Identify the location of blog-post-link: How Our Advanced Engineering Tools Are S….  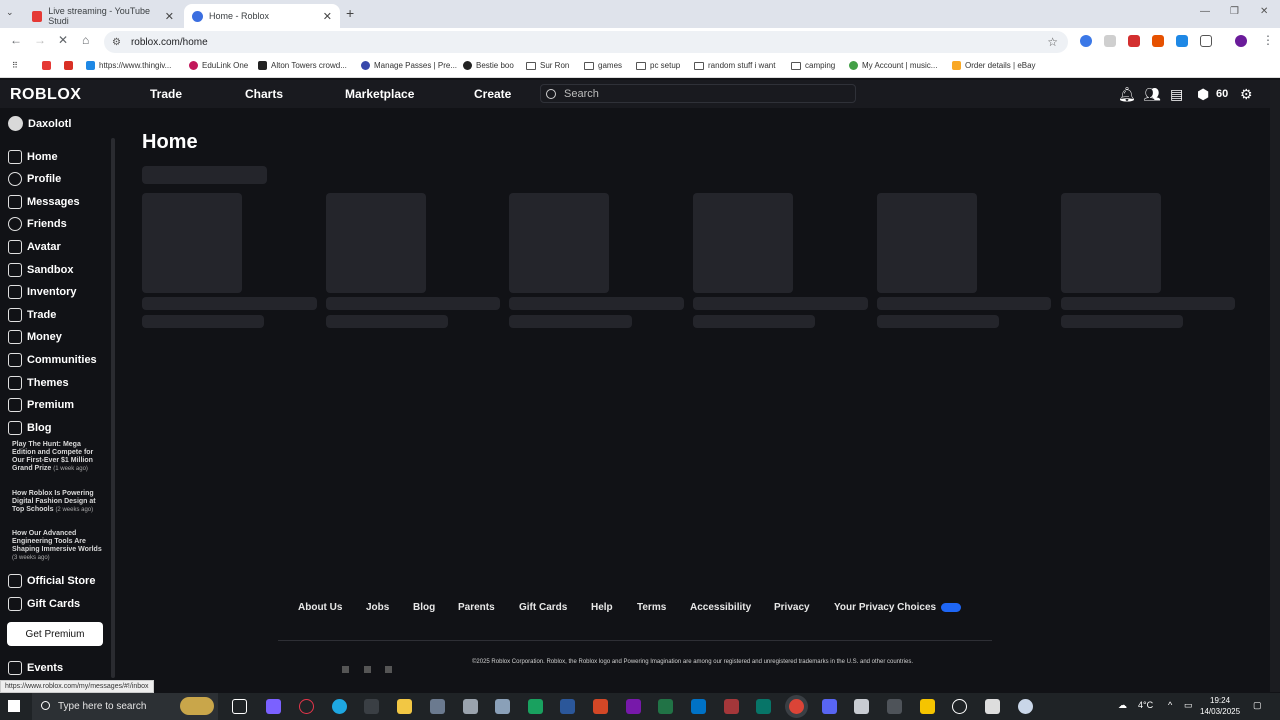
(58, 546).